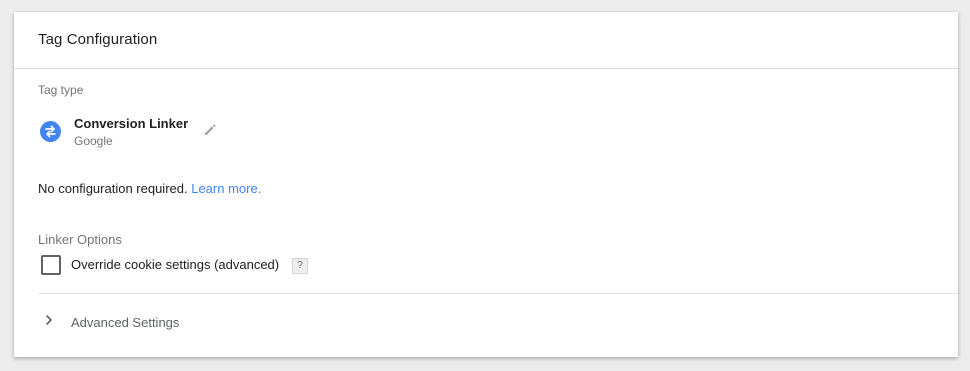 Image resolution: width=970 pixels, height=371 pixels. Describe the element at coordinates (98, 39) in the screenshot. I see `card-title: Tag Configuration` at that location.